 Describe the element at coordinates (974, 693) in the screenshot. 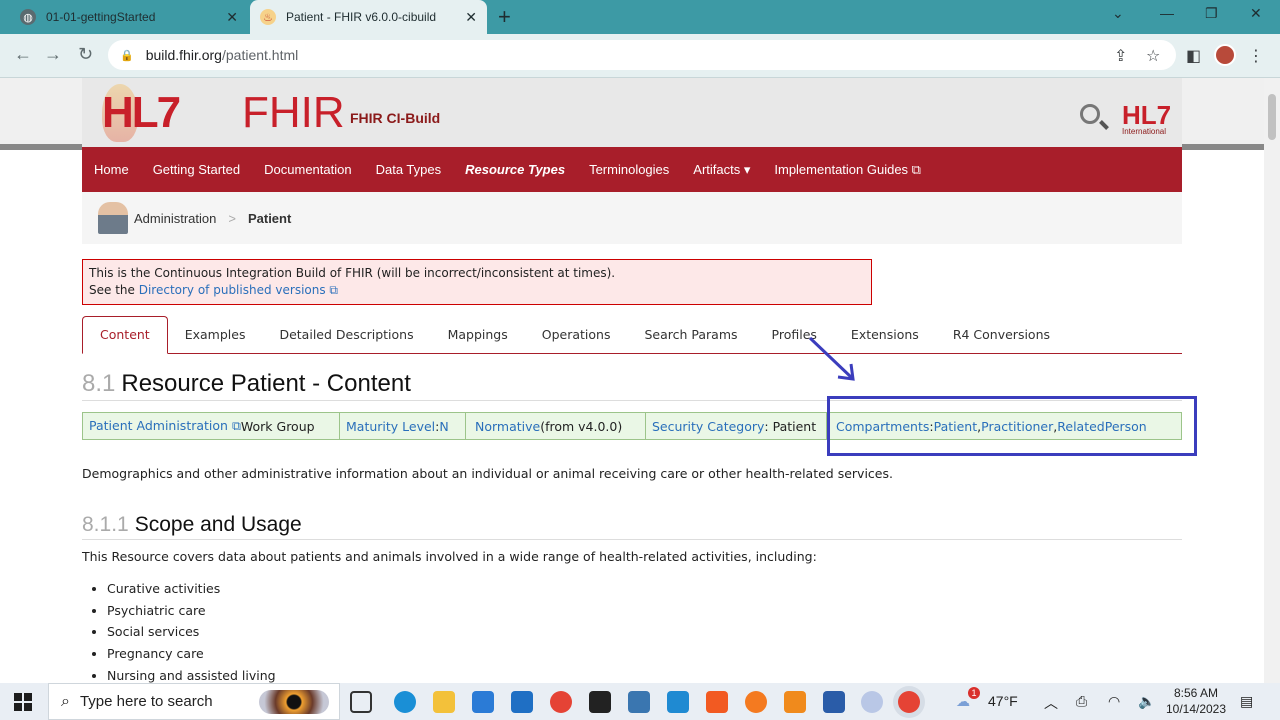

I see `weather-badge: 1` at that location.